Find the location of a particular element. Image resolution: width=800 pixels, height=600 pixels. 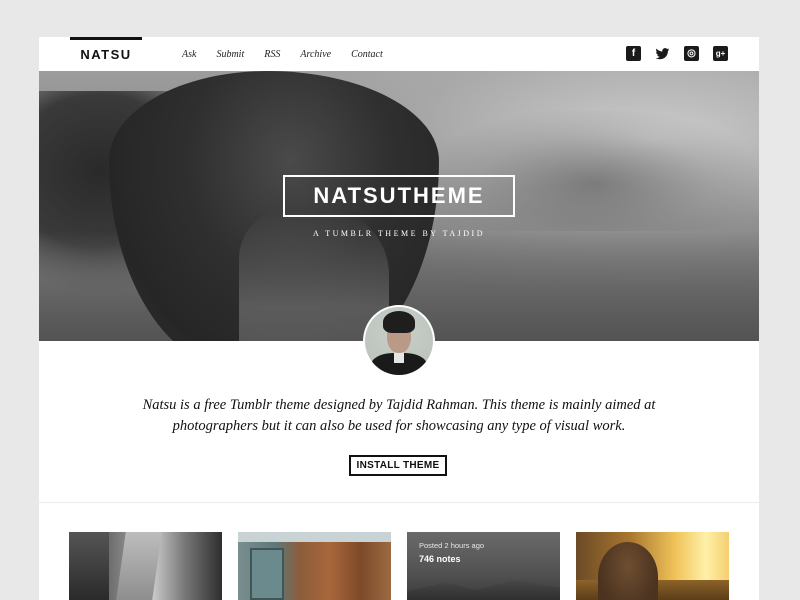

twitter-bird-glyph is located at coordinates (662, 54).